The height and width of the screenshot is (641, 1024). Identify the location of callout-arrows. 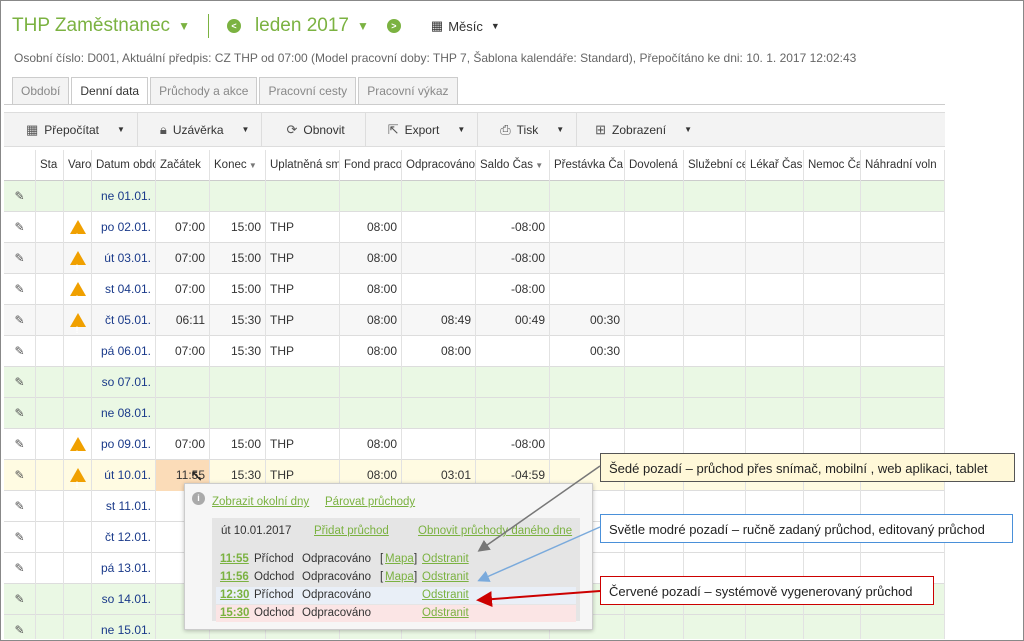
(538, 536).